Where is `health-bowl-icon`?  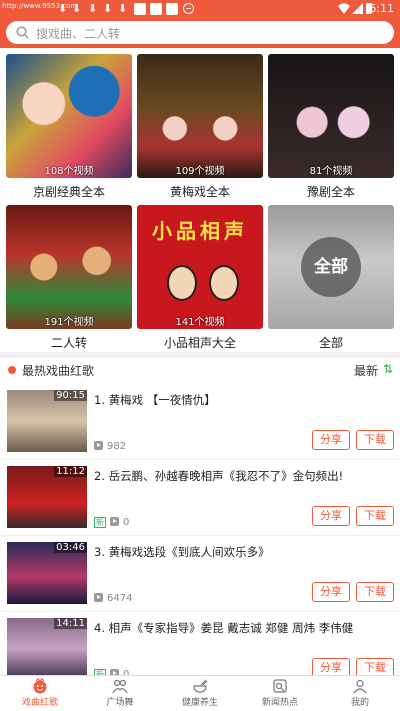 health-bowl-icon is located at coordinates (200, 686).